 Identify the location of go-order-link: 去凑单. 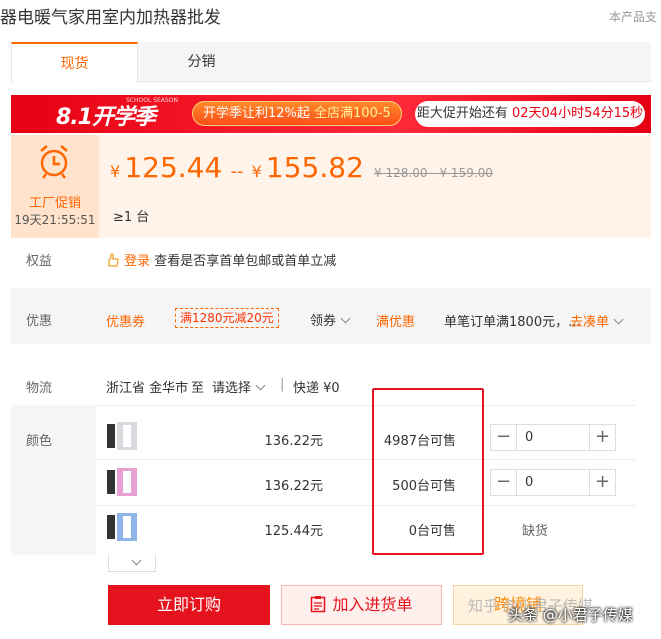
(597, 320).